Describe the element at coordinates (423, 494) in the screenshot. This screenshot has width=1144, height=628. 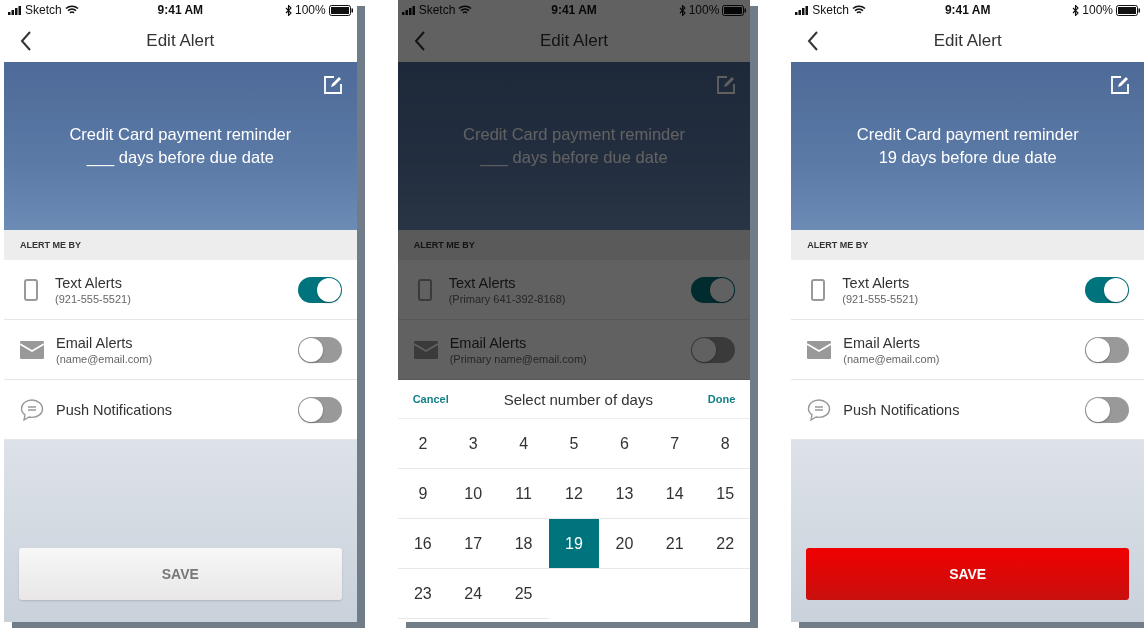
I see `day-option: 9` at that location.